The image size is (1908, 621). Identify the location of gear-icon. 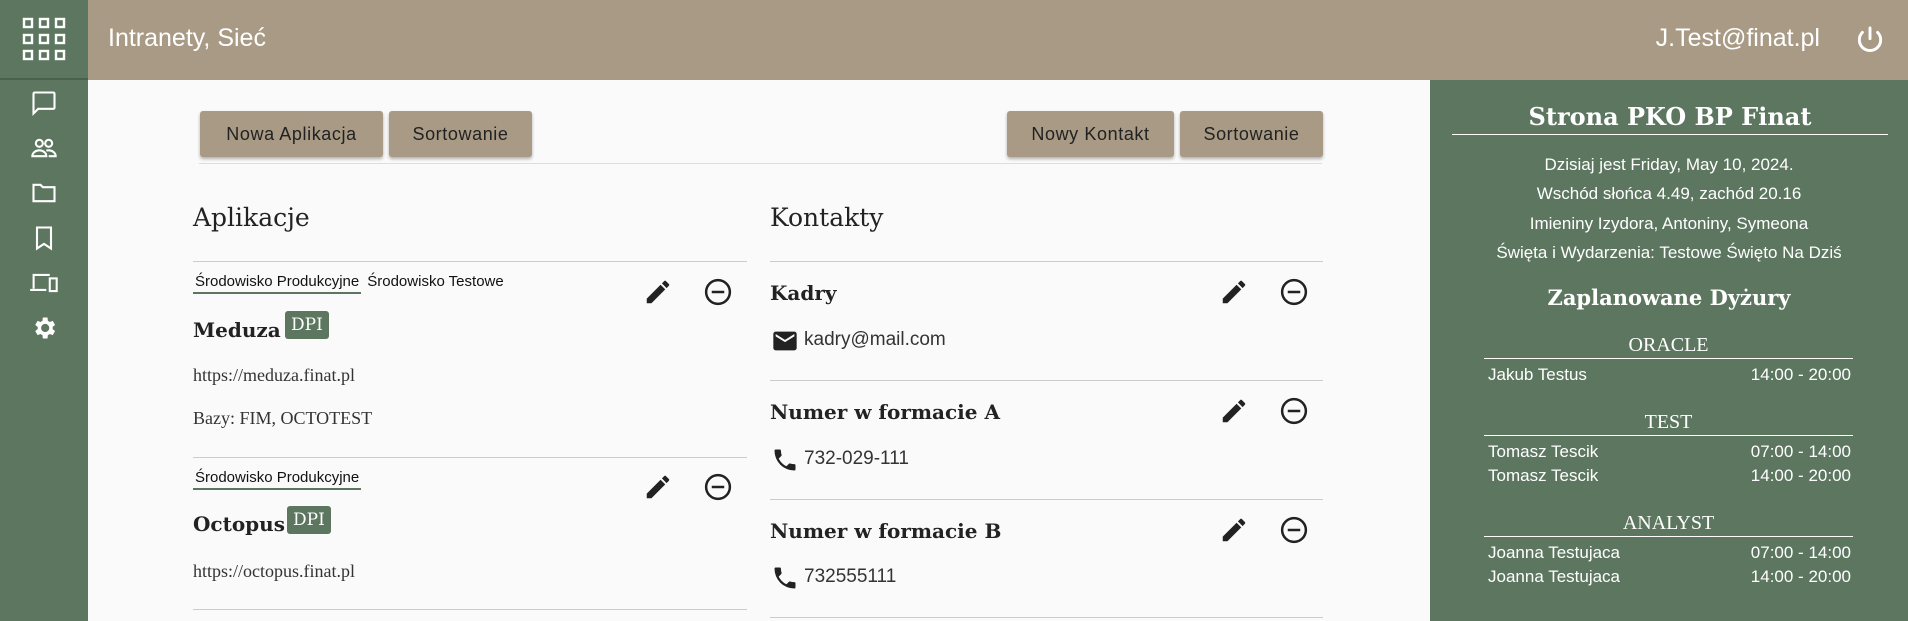
(44, 327).